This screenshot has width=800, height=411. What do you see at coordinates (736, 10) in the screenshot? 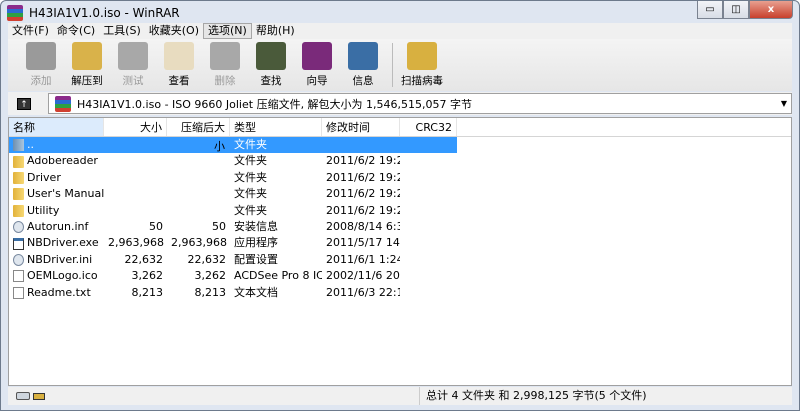
I see `maximize-button: ◫` at bounding box center [736, 10].